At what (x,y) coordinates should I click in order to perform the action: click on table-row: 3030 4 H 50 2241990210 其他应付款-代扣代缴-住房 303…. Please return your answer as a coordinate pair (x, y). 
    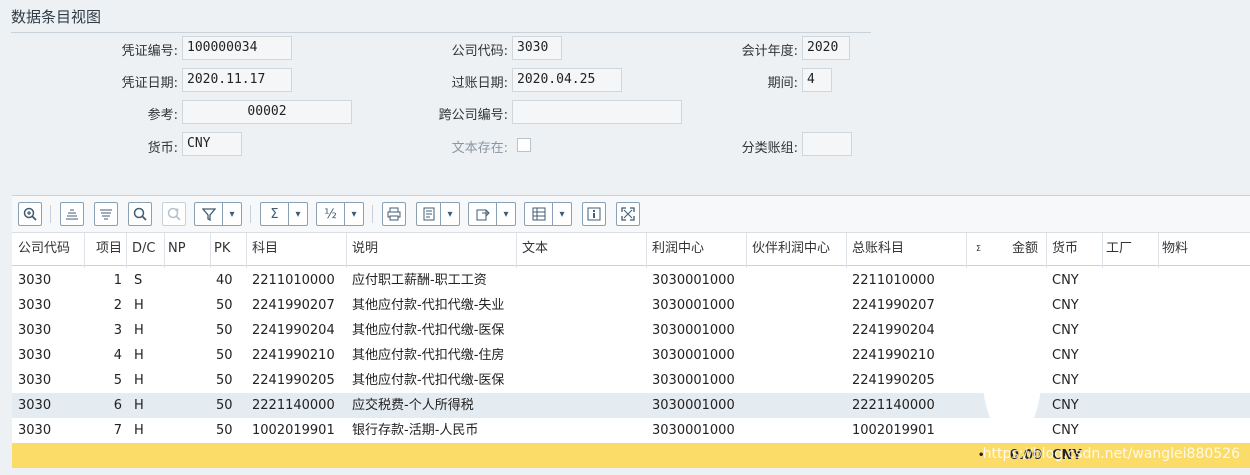
    Looking at the image, I should click on (631, 356).